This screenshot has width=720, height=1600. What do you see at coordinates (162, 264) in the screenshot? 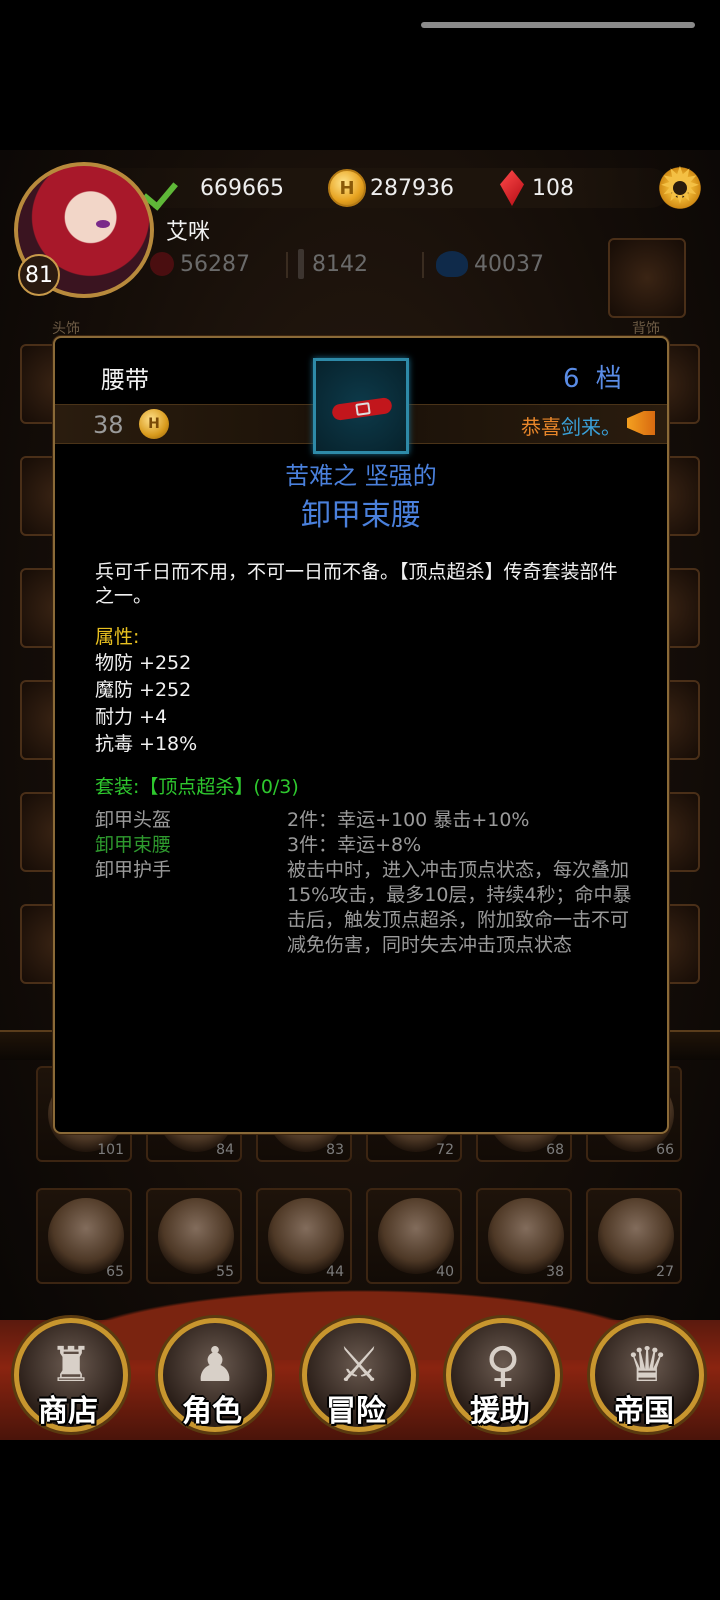
I see `apple-icon` at bounding box center [162, 264].